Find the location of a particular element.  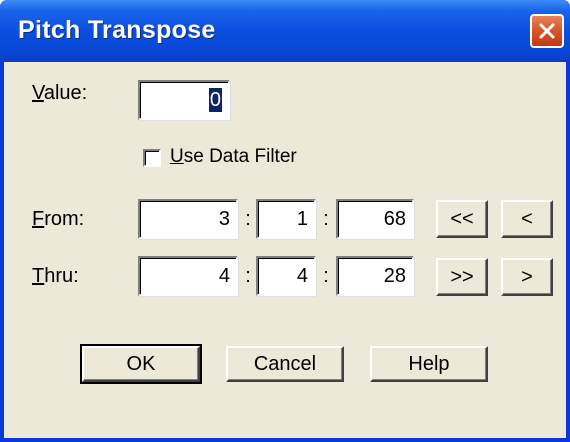

thru-label: Thru: is located at coordinates (55, 276).